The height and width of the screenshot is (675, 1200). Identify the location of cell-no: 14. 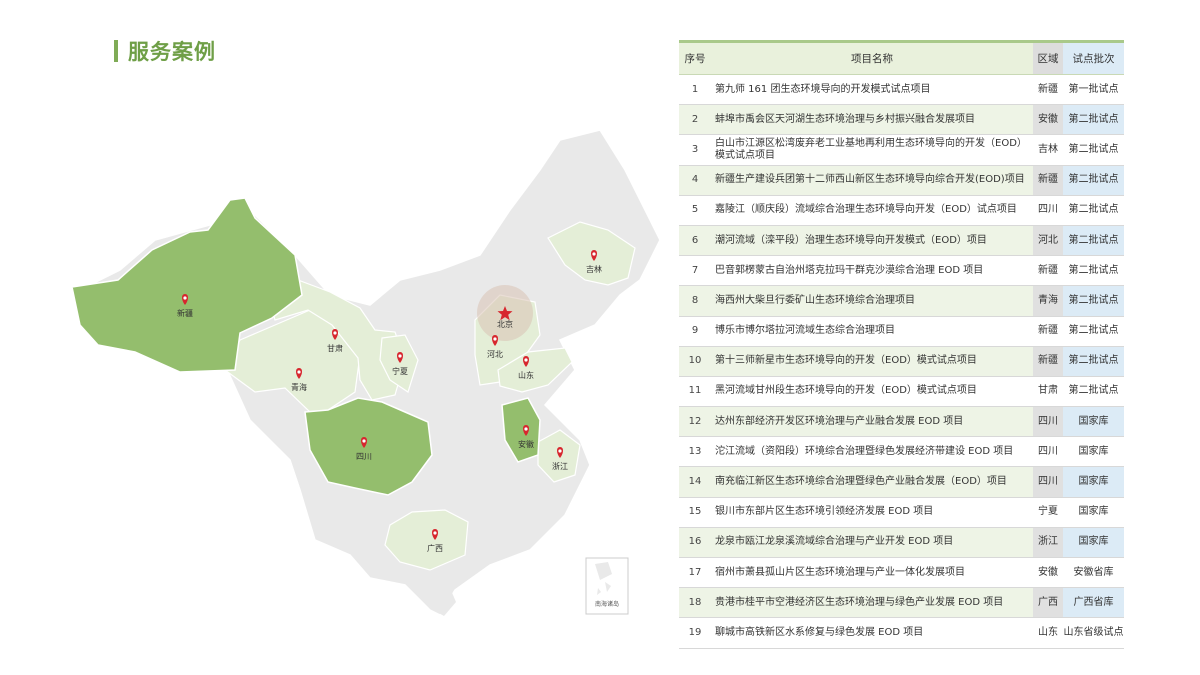
(695, 482).